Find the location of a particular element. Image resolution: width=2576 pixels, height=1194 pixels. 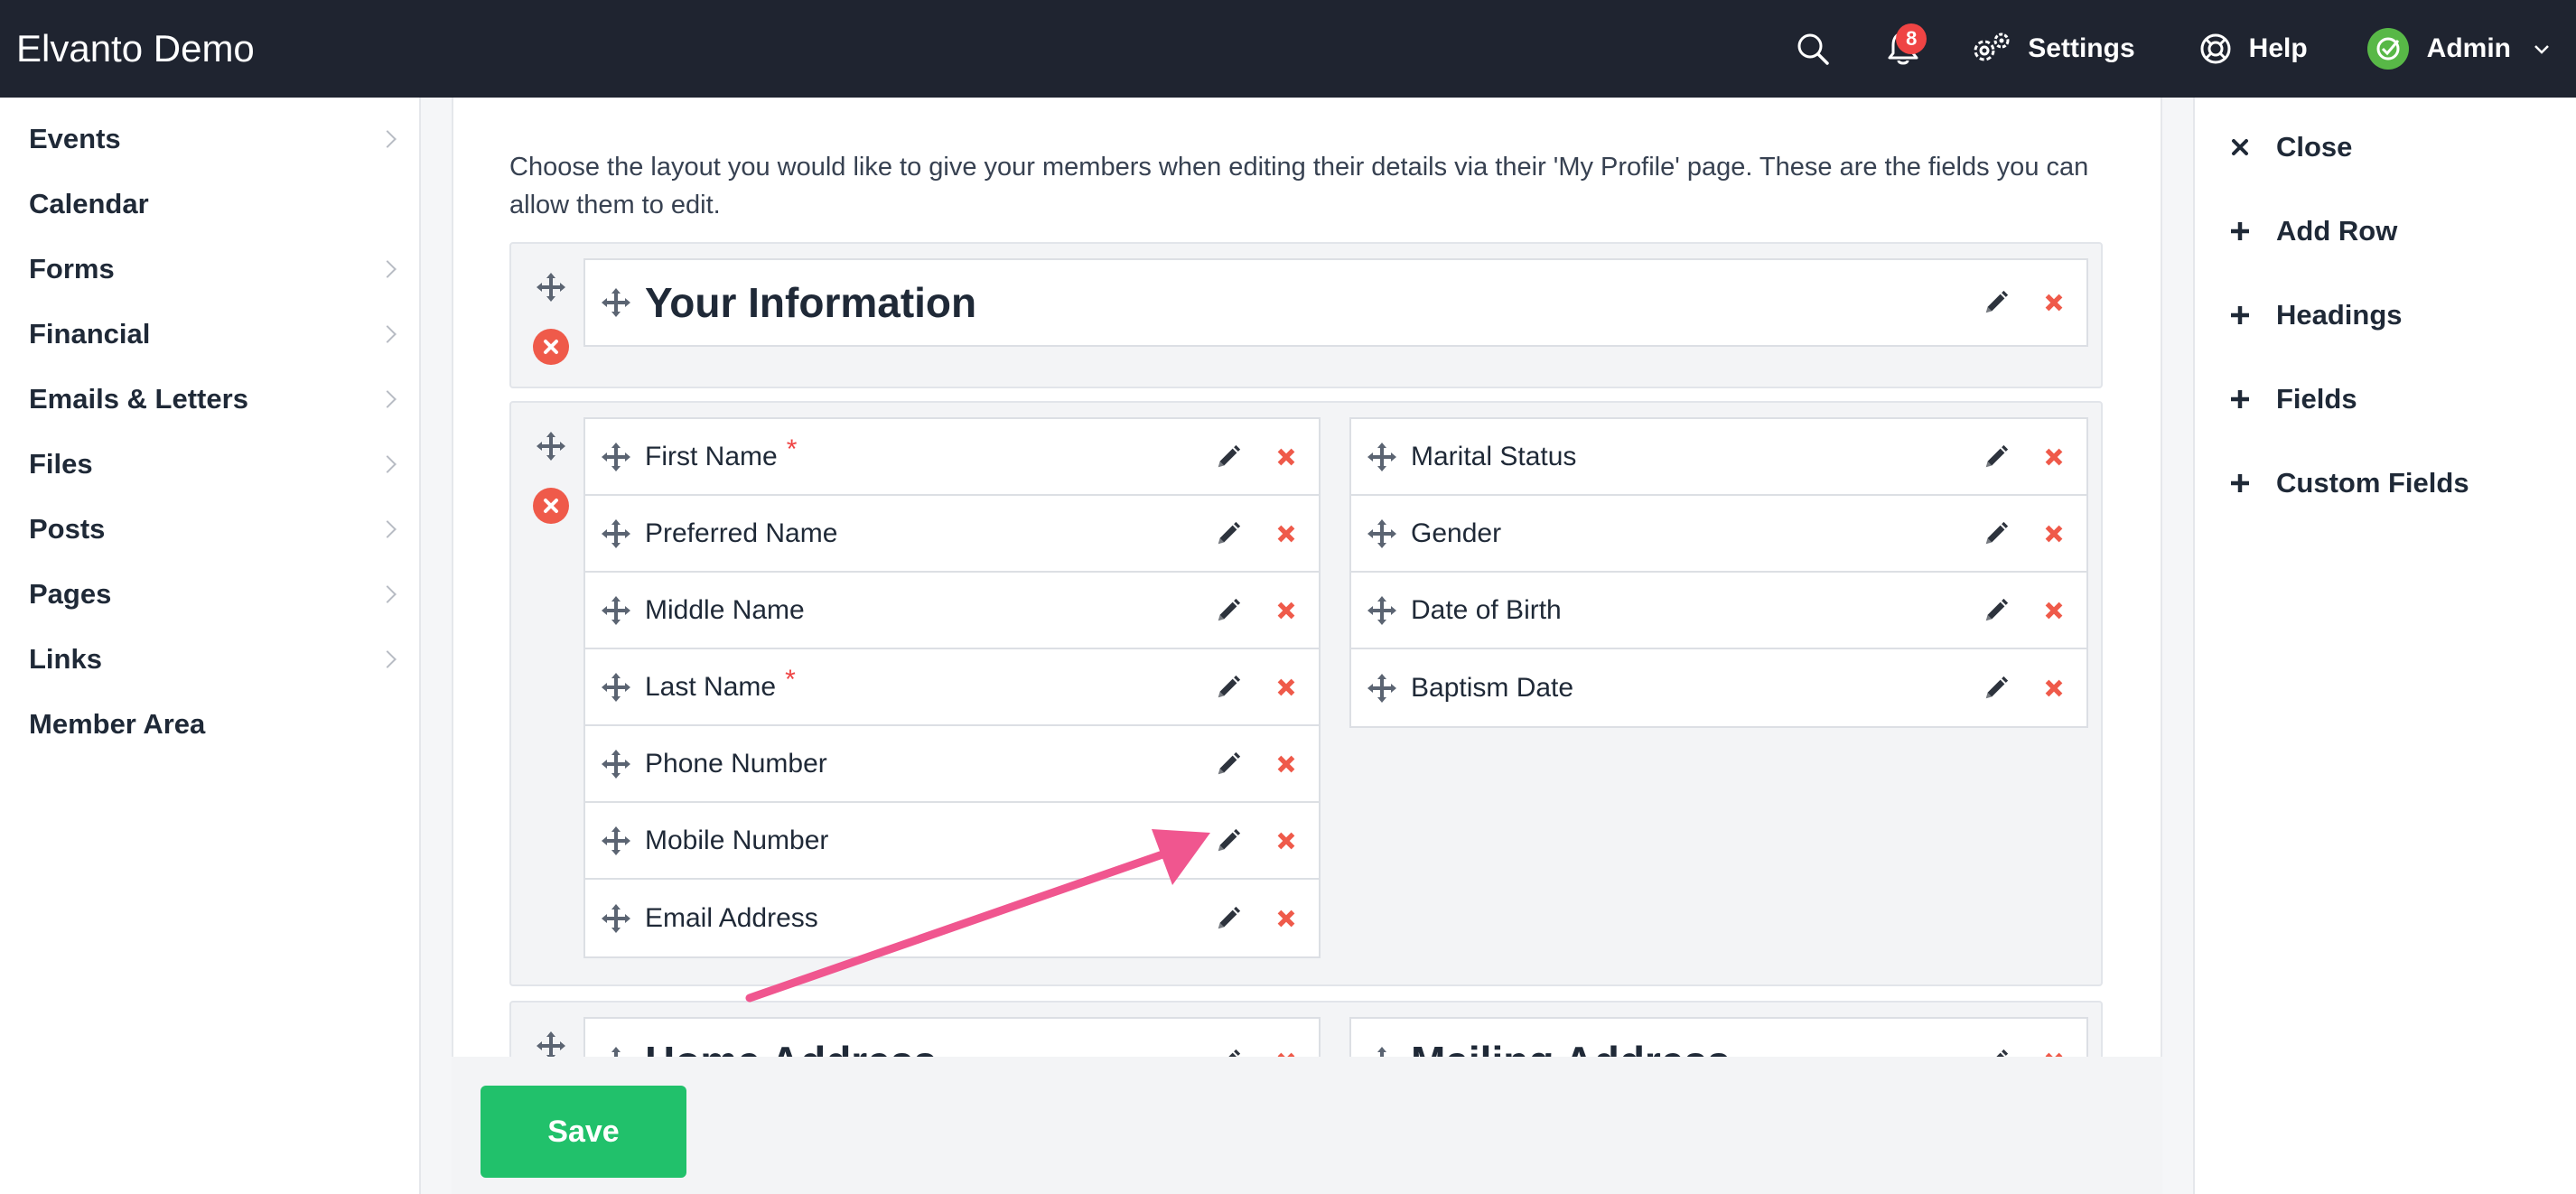

sidebar-item-pages: Pages is located at coordinates (209, 594).